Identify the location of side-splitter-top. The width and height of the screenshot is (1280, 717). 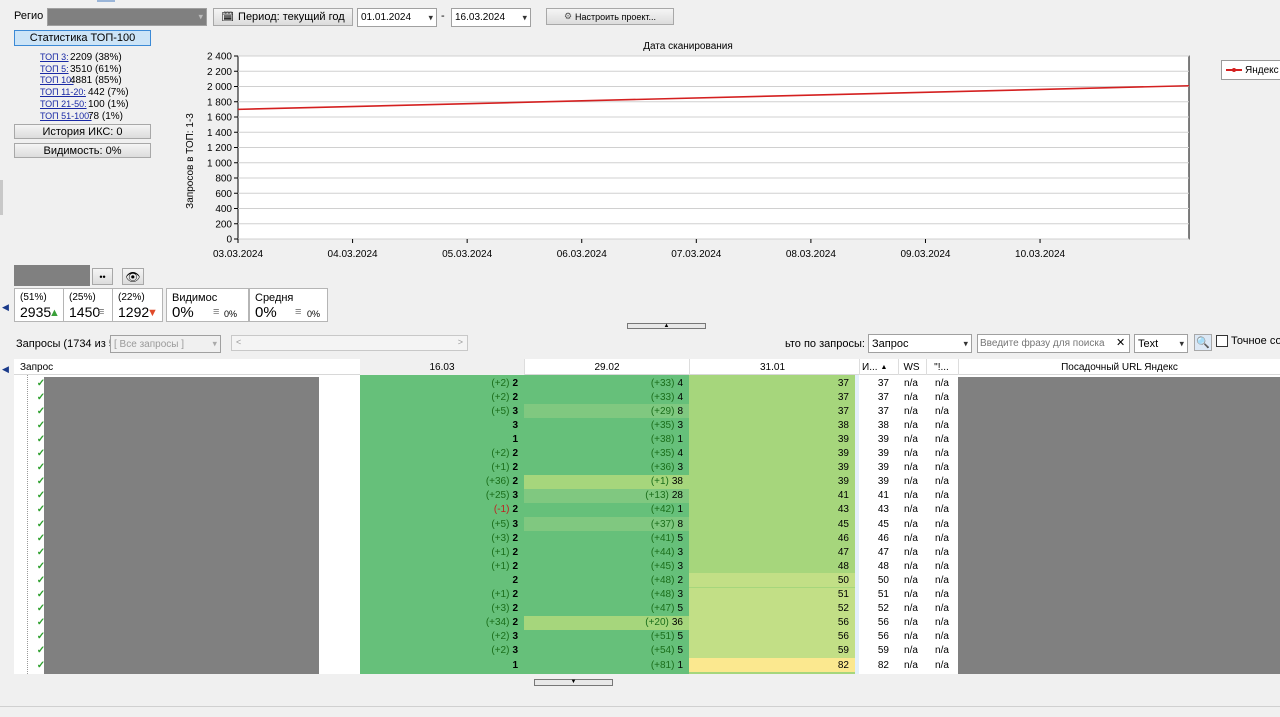
(1, 197).